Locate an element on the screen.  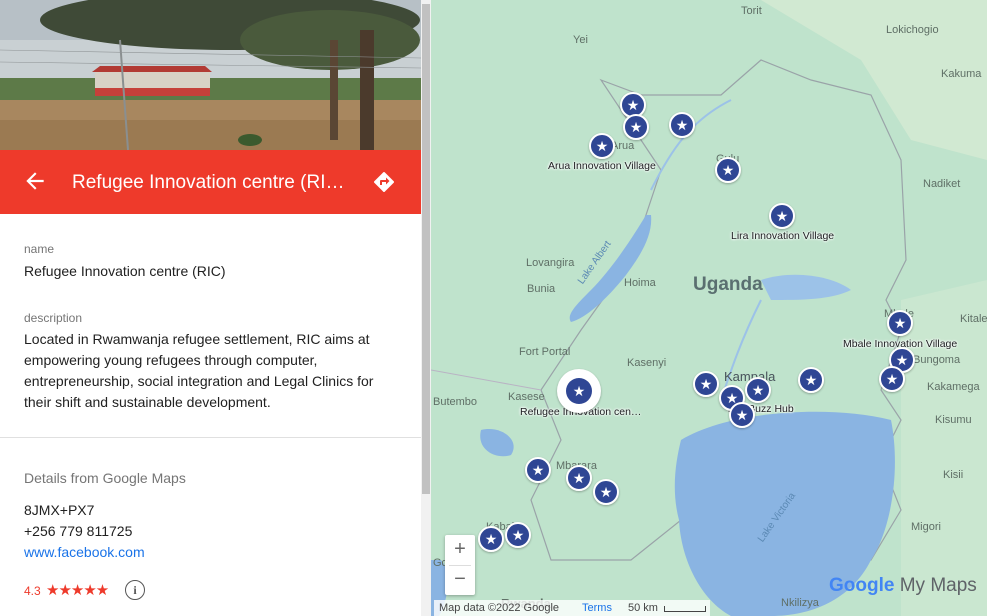
place-butembo: Butembo is located at coordinates (455, 402).